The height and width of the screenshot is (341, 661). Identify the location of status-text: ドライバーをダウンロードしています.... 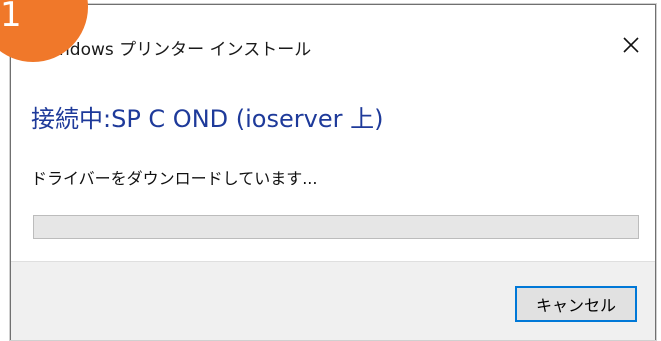
(174, 178).